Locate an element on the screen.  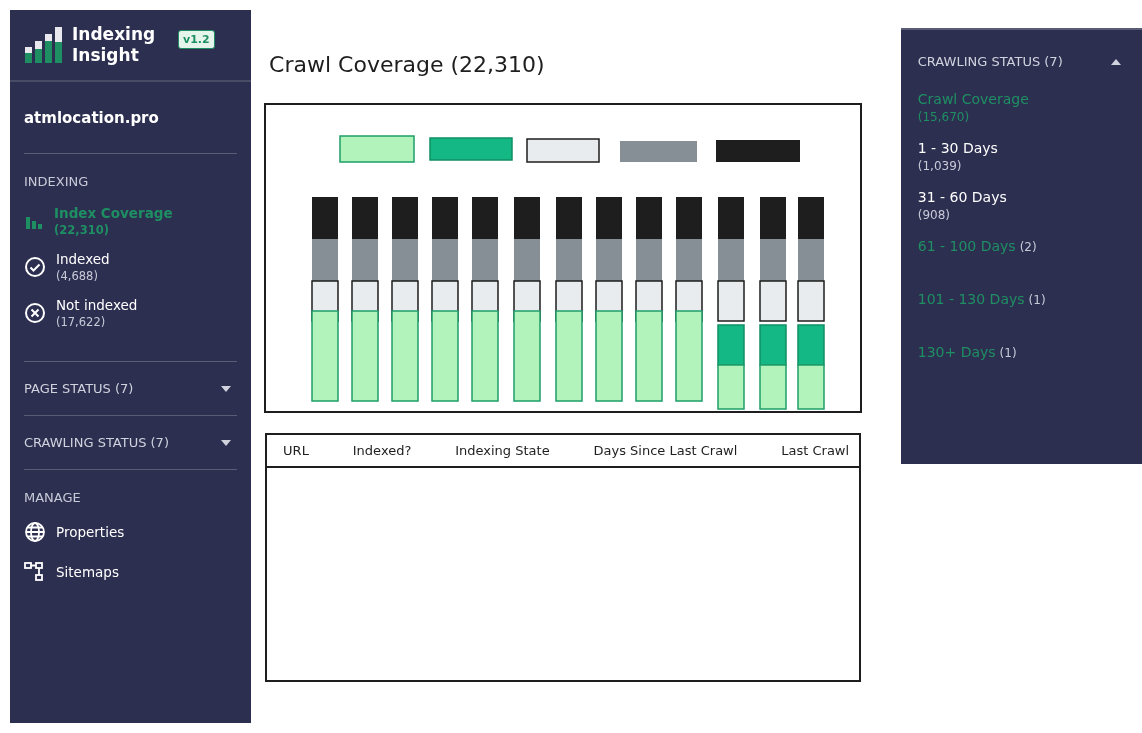
section-heading: MANAGE is located at coordinates (53, 497).